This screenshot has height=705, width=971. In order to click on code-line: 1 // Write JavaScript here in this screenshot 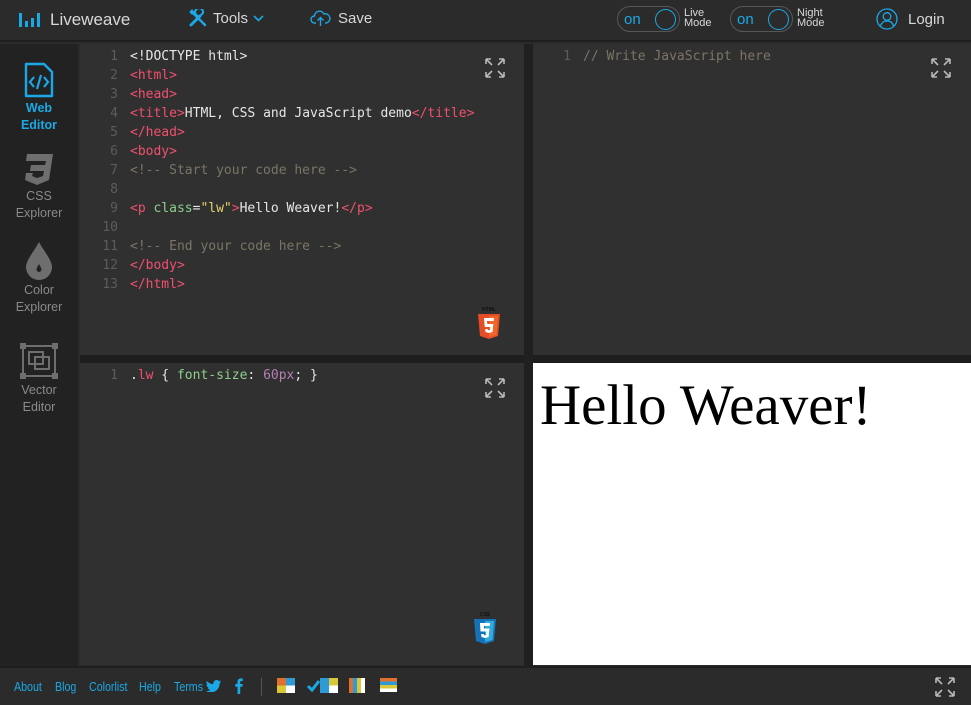, I will do `click(652, 56)`.